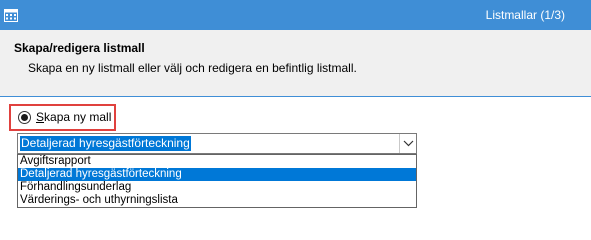 This screenshot has height=240, width=591. What do you see at coordinates (295, 15) in the screenshot?
I see `title-bar: Listmallar (1/3)` at bounding box center [295, 15].